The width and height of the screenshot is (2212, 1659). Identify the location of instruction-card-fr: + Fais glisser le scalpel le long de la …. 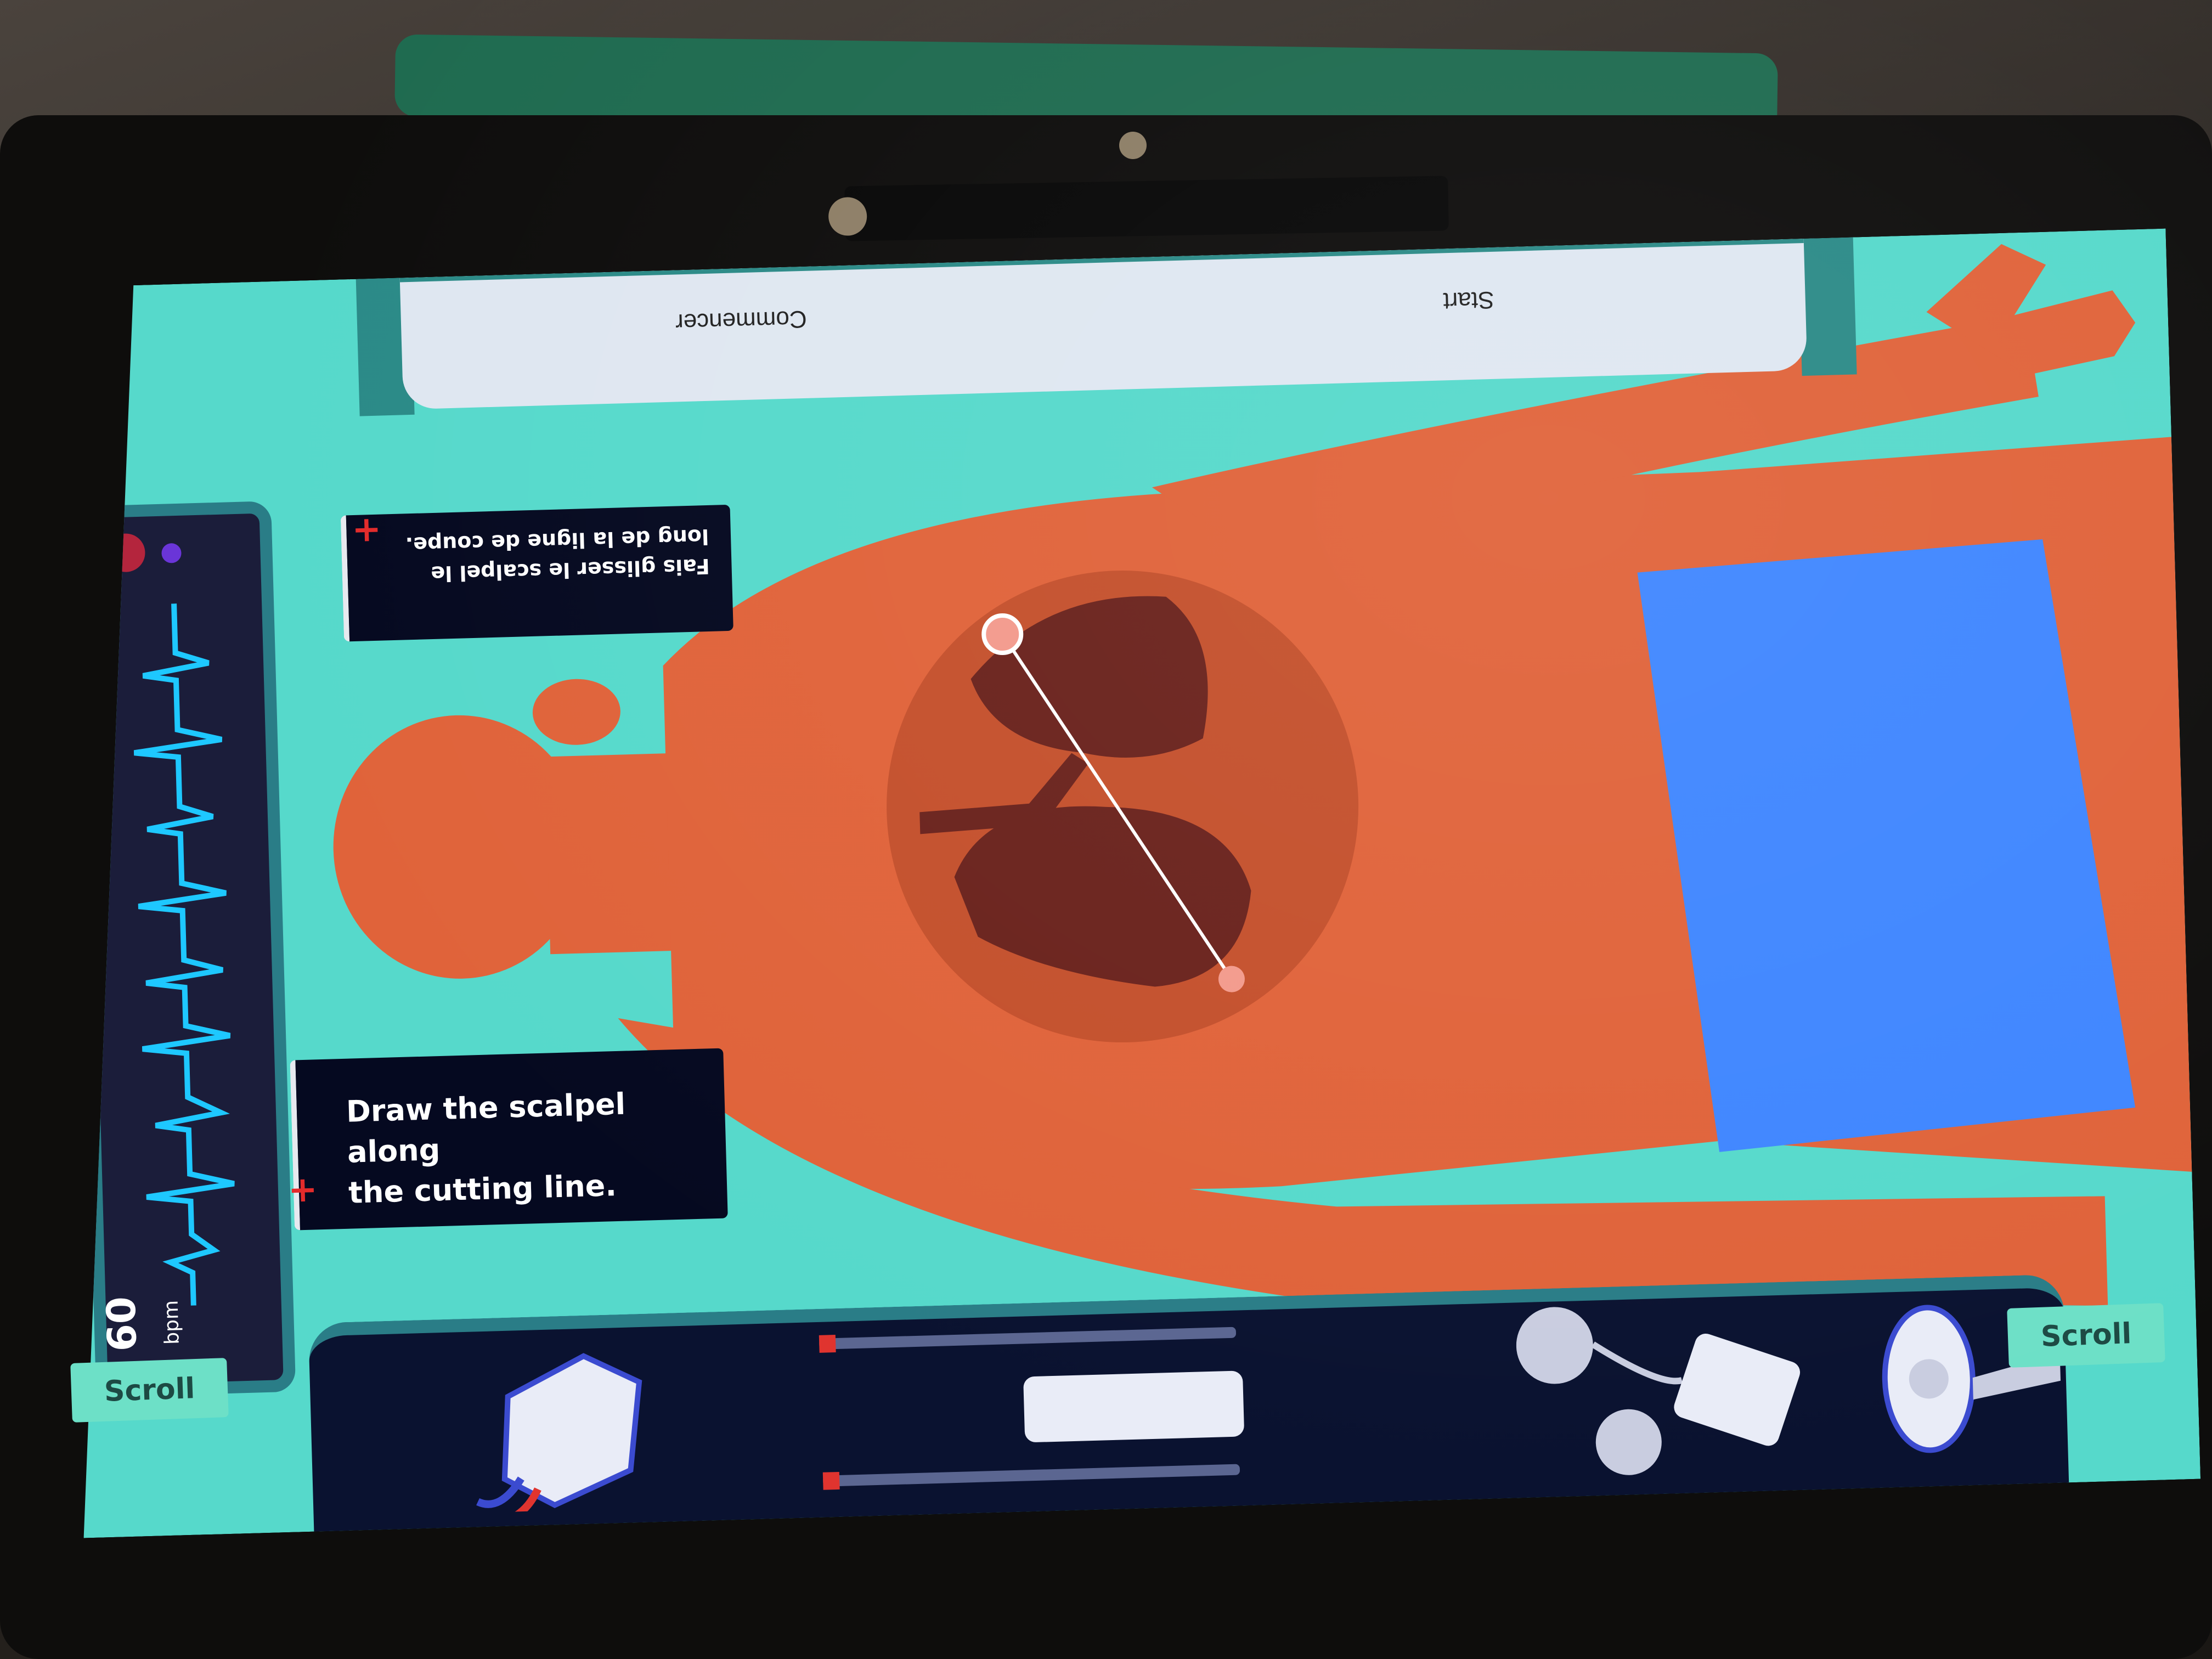
(537, 574).